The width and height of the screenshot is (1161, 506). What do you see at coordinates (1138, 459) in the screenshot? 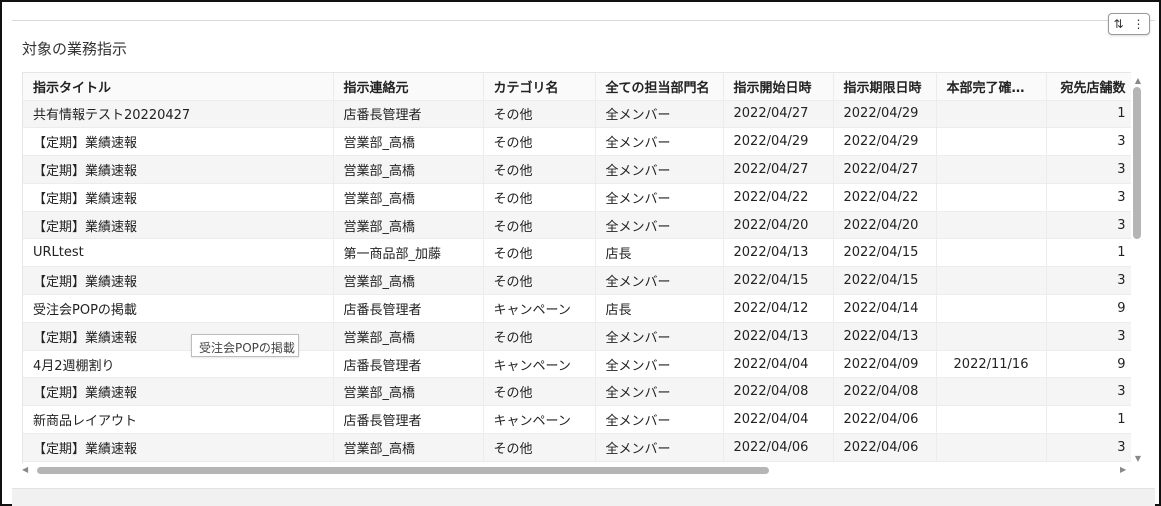
I see `scroll-down-arrow-icon: ▼` at bounding box center [1138, 459].